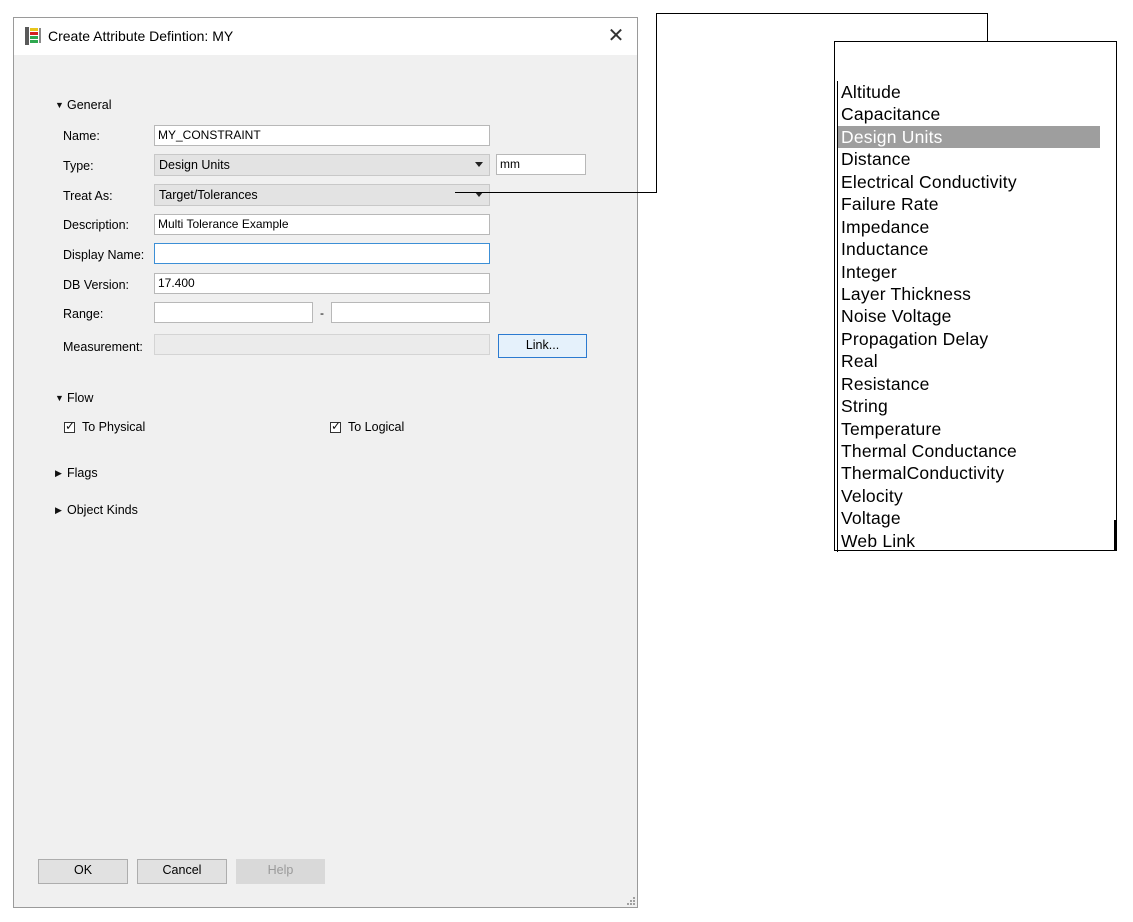  Describe the element at coordinates (325, 36) in the screenshot. I see `title-bar: Create Attribute Defintion: MY ✕` at that location.